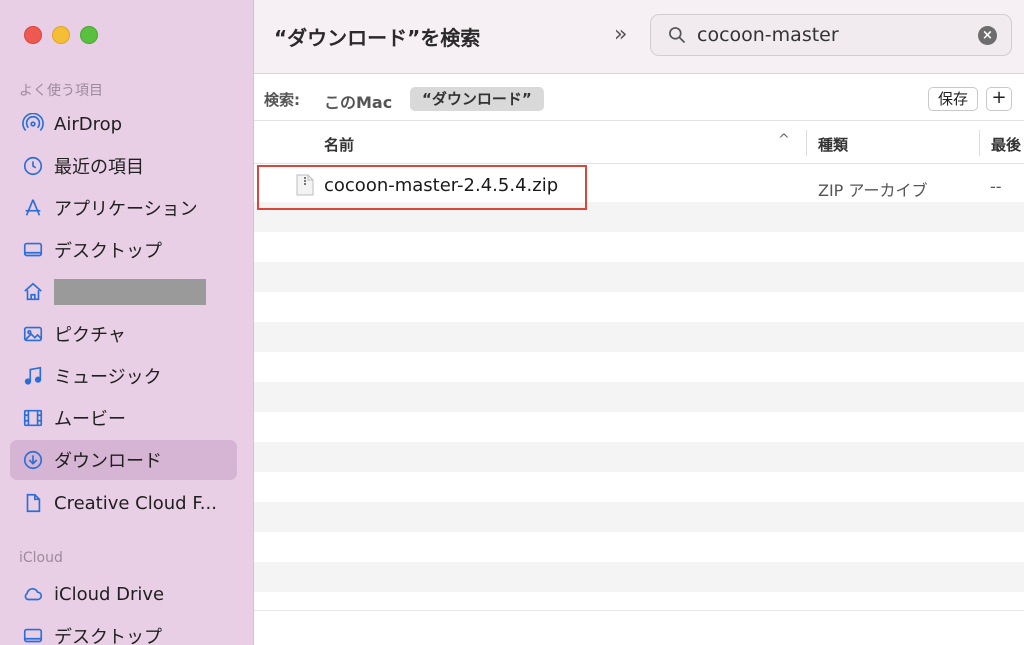 This screenshot has width=1024, height=645. Describe the element at coordinates (33, 334) in the screenshot. I see `photo-icon` at that location.